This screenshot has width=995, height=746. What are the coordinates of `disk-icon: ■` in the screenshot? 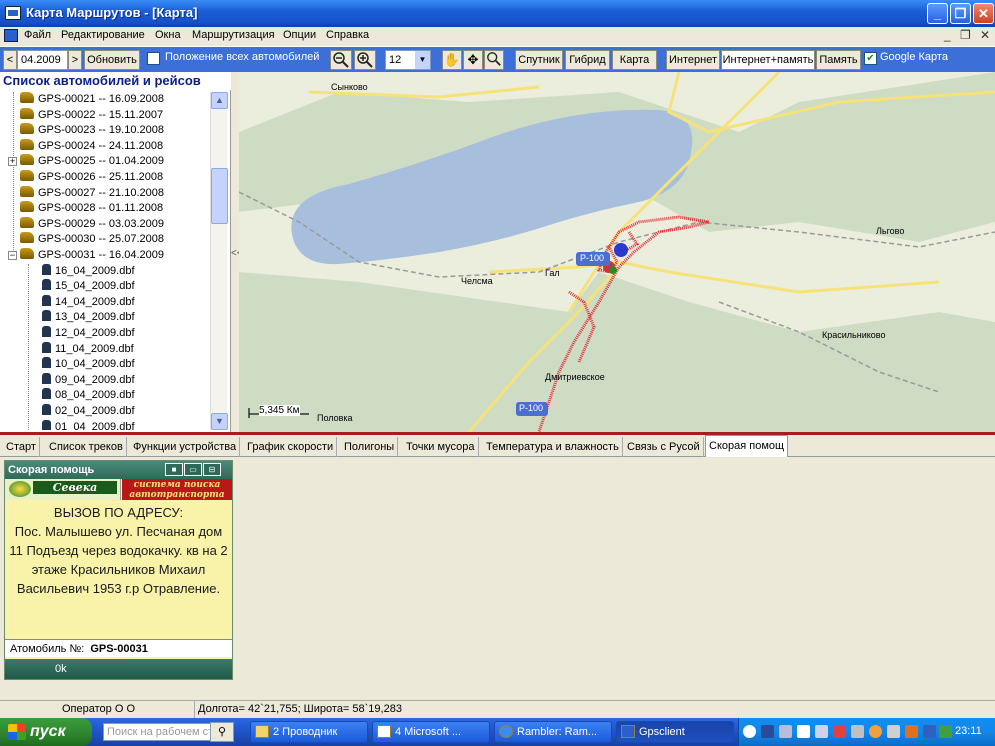 It's located at (174, 469).